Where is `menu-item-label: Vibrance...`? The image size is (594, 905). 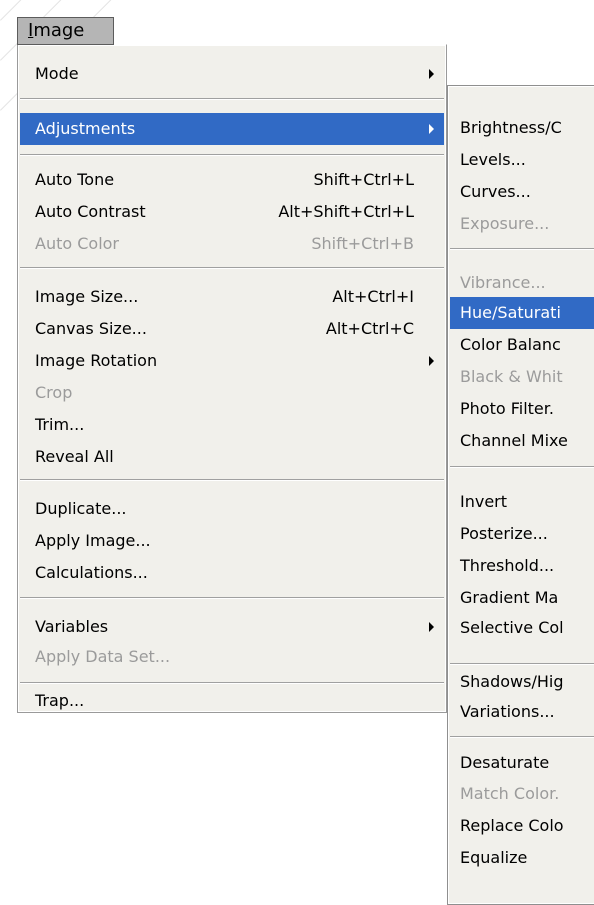
menu-item-label: Vibrance... is located at coordinates (503, 282).